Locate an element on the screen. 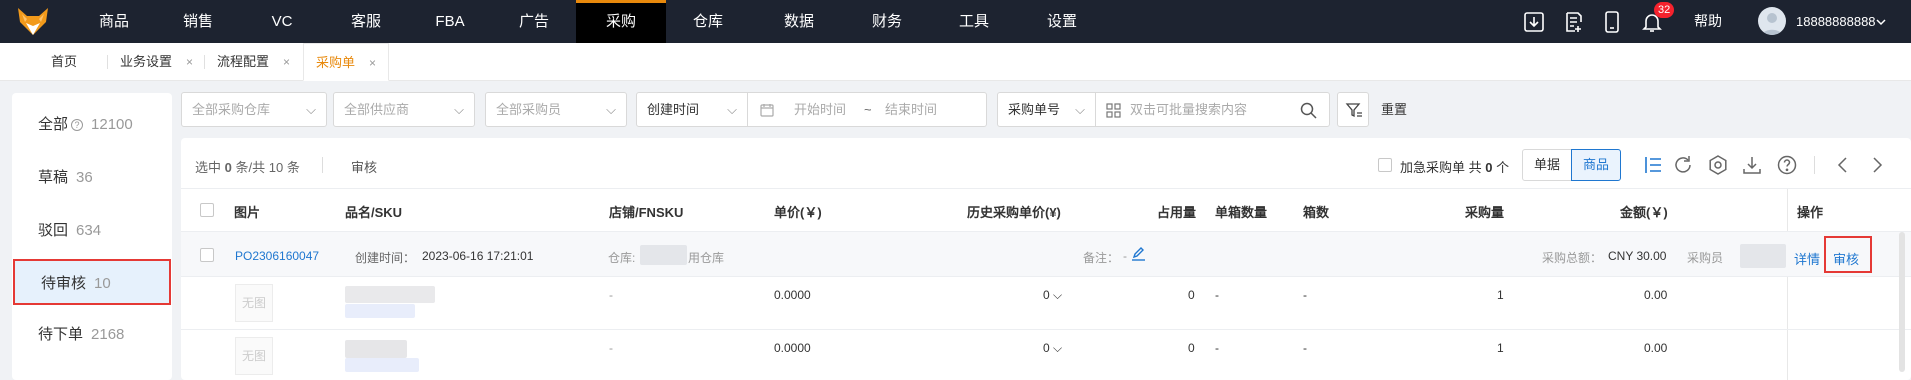 The height and width of the screenshot is (380, 1911). selection-summary: 选中 0 条/共 10 条 is located at coordinates (247, 166).